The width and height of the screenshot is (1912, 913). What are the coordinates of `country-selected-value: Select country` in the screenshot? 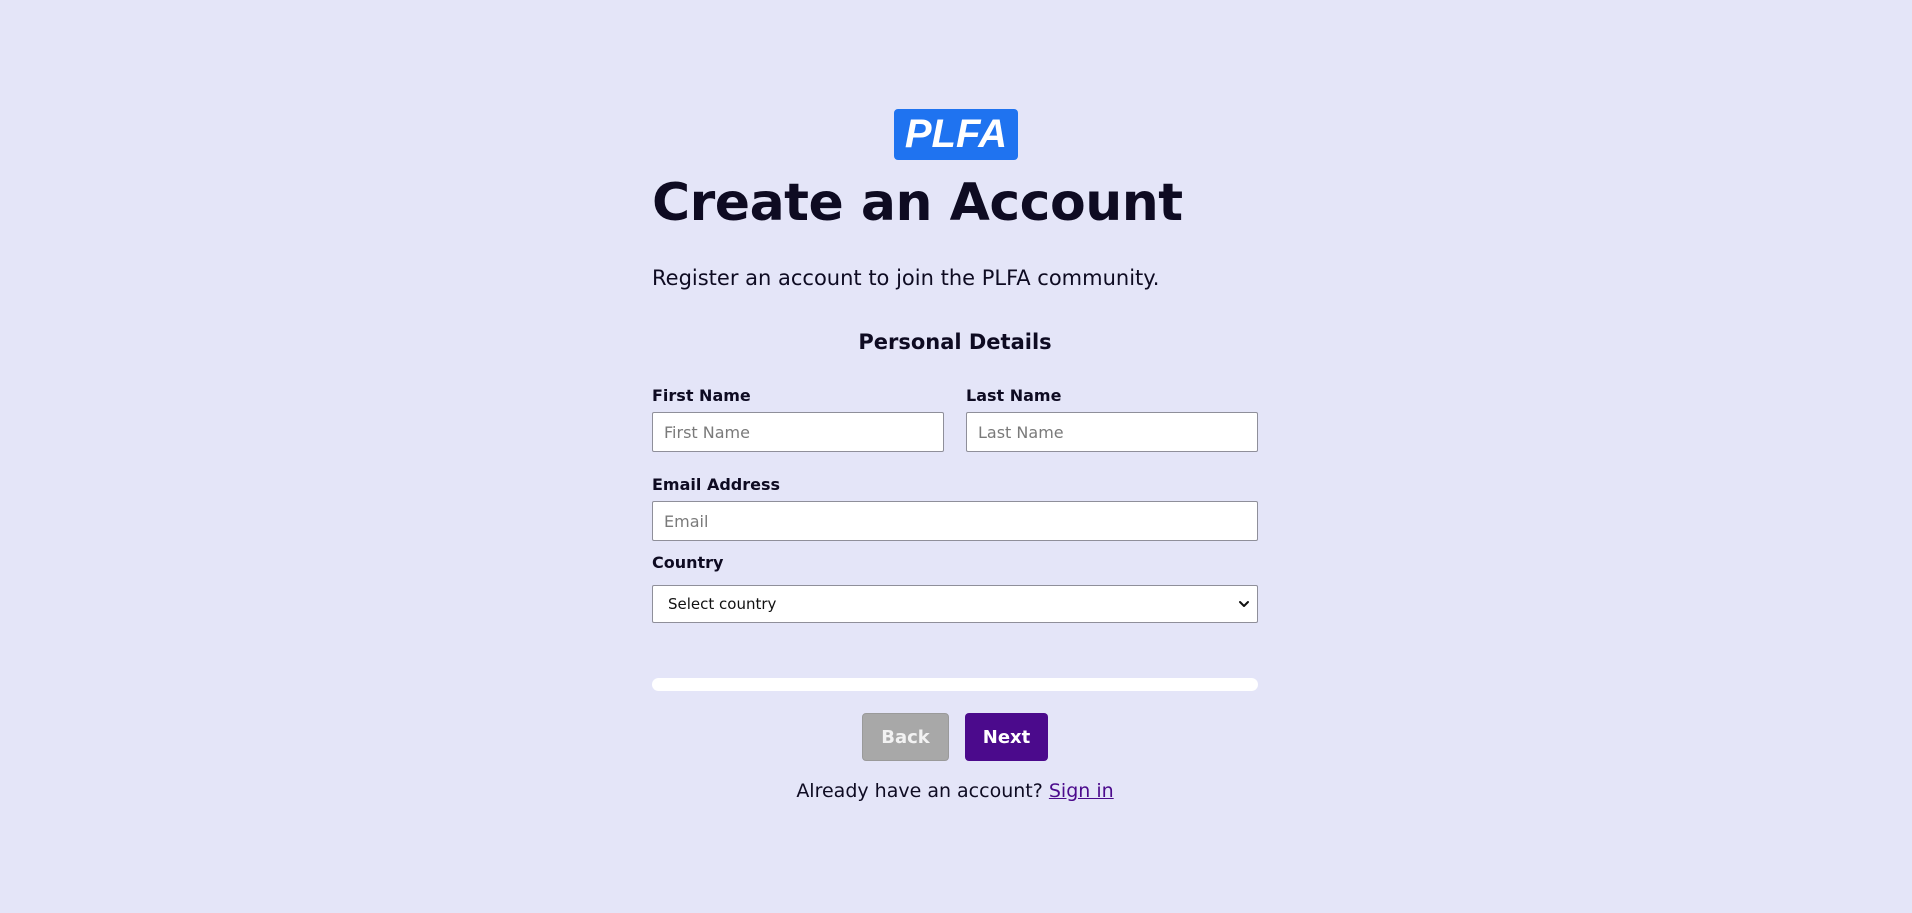 It's located at (722, 604).